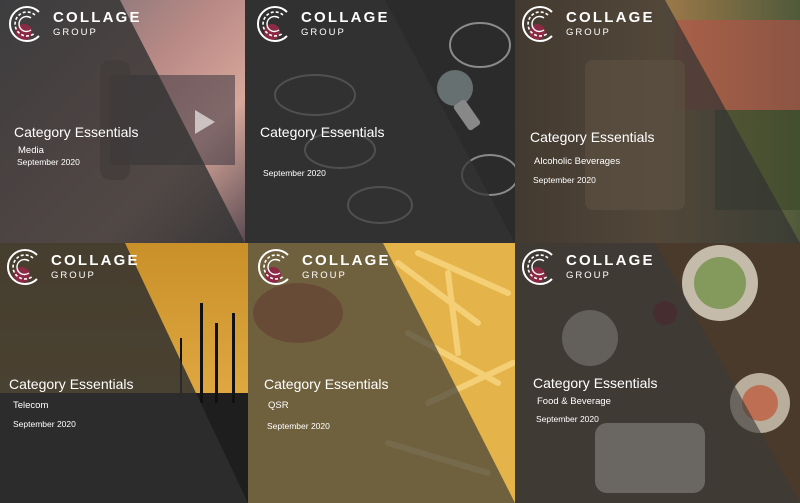 The width and height of the screenshot is (800, 503). Describe the element at coordinates (577, 161) in the screenshot. I see `tile-category: Alcoholic Beverages` at that location.